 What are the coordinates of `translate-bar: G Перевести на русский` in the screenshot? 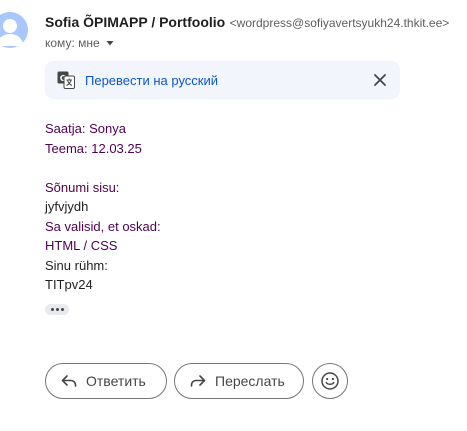 It's located at (222, 80).